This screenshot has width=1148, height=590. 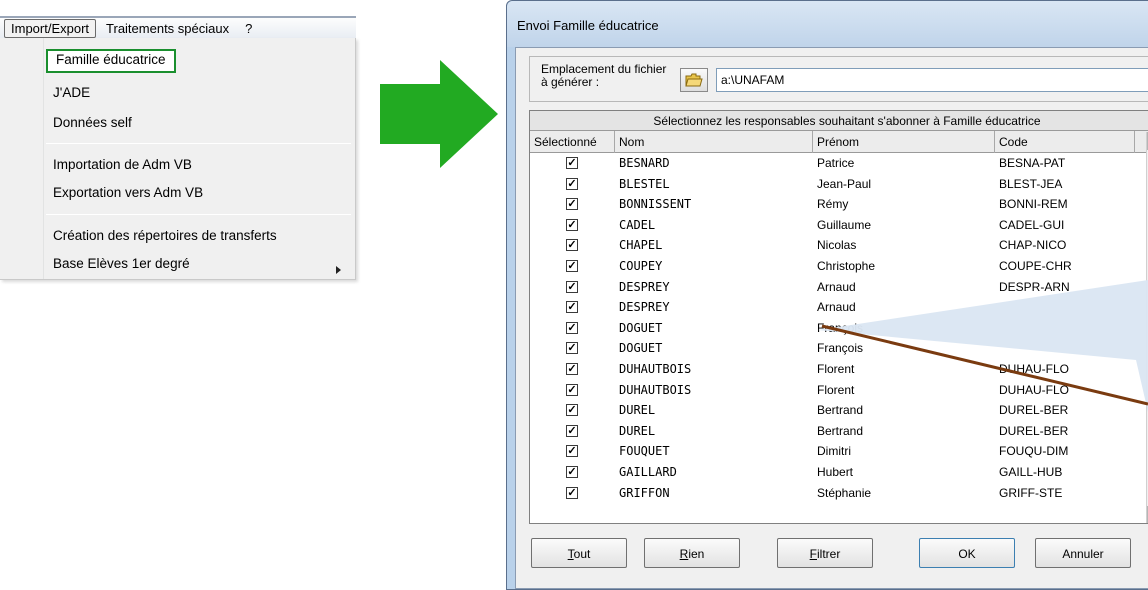 I want to click on cell-prenom: Dimitri, so click(x=834, y=451).